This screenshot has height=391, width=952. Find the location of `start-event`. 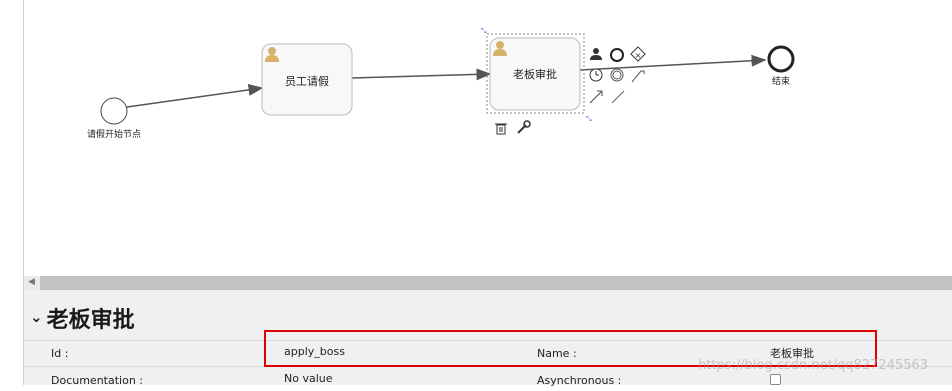

start-event is located at coordinates (114, 111).